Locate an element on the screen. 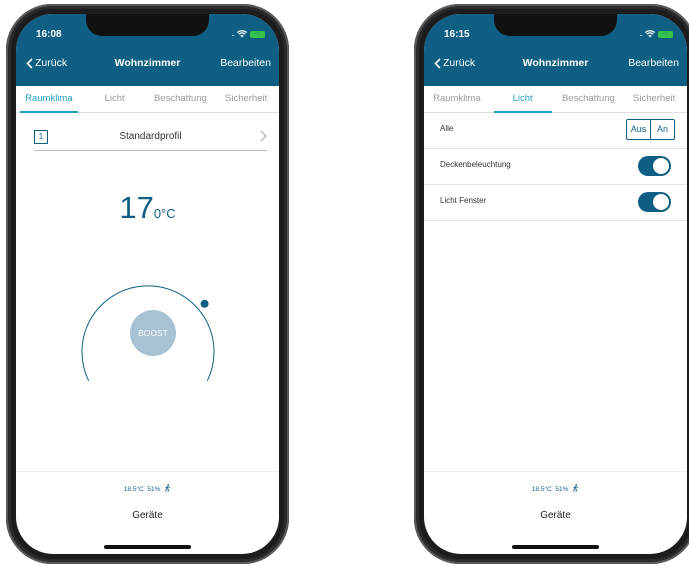 The height and width of the screenshot is (568, 689). navigation-header: 16:08 .. ▭ Zurück Wohnzimmer Bearbeiten is located at coordinates (147, 50).